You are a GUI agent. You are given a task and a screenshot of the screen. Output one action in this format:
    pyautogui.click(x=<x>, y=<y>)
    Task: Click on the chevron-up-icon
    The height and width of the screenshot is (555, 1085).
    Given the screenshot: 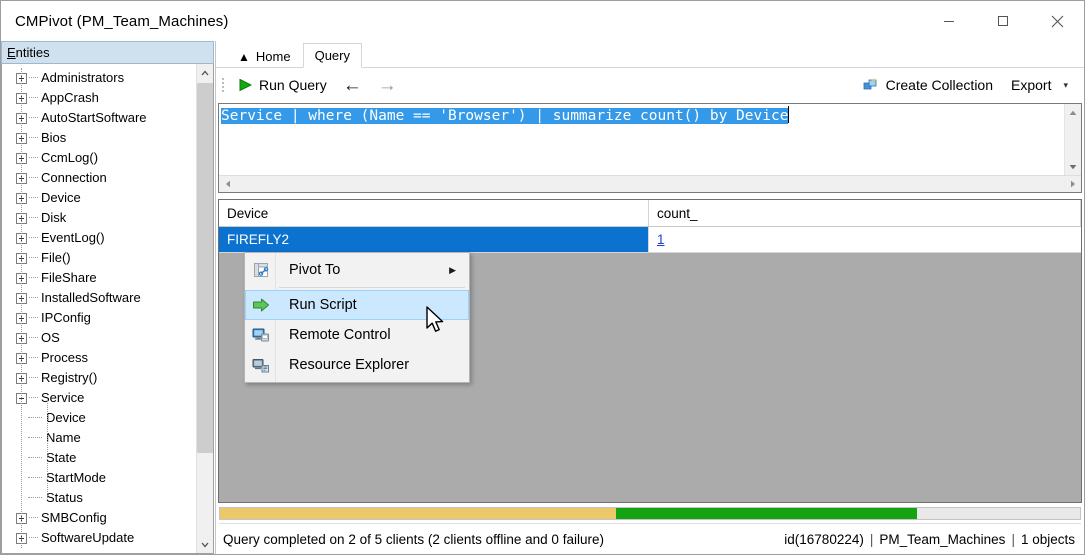 What is the action you would take?
    pyautogui.click(x=205, y=72)
    